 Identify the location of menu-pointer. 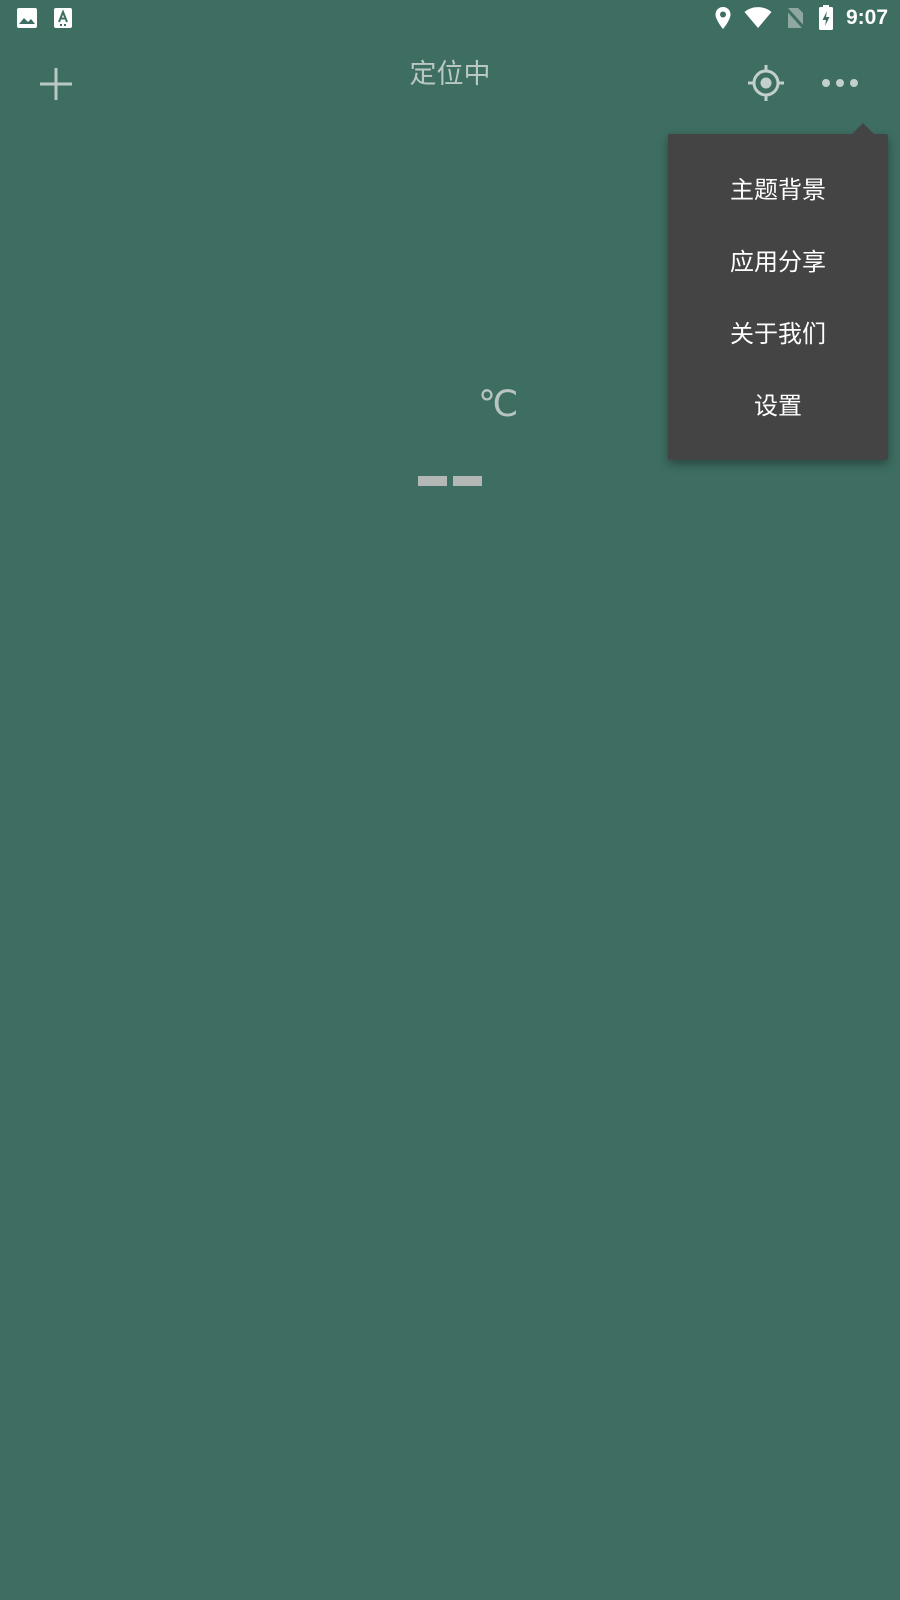
(863, 128).